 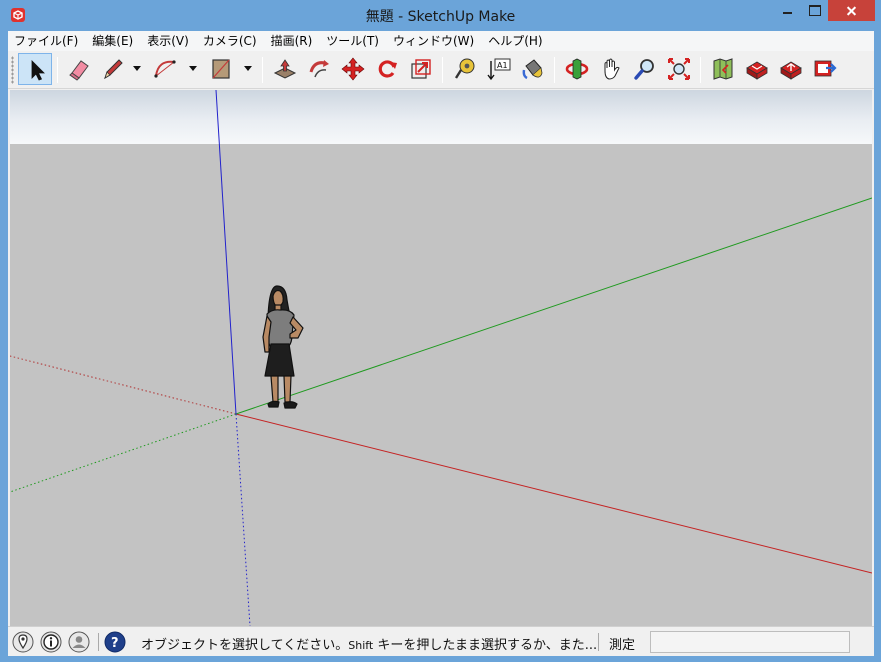 I want to click on text-tool-glyph: A1, so click(x=502, y=65).